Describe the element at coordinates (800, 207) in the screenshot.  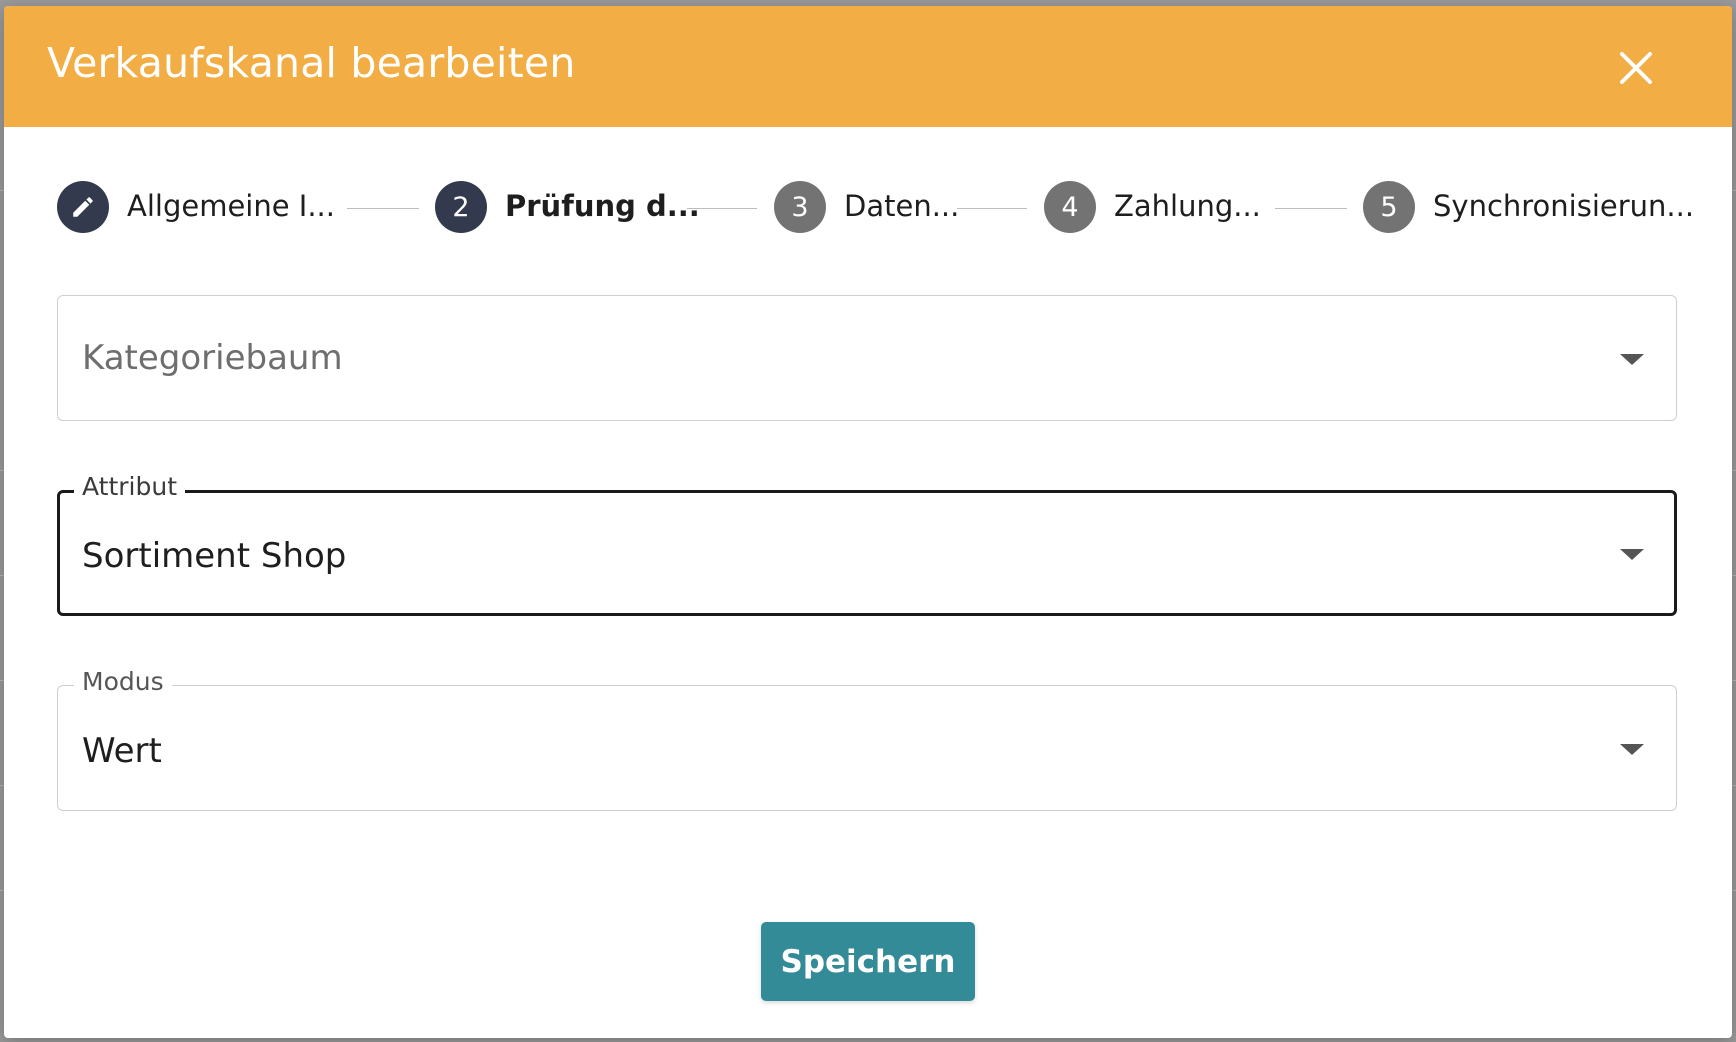
I see `step-circle: 3` at that location.